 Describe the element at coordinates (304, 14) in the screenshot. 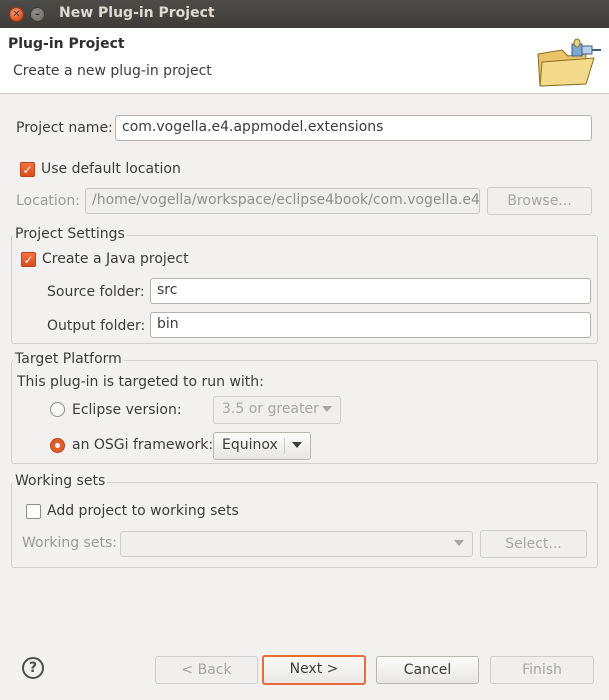

I see `window-titlebar: ✕ – New Plug-in Project` at that location.